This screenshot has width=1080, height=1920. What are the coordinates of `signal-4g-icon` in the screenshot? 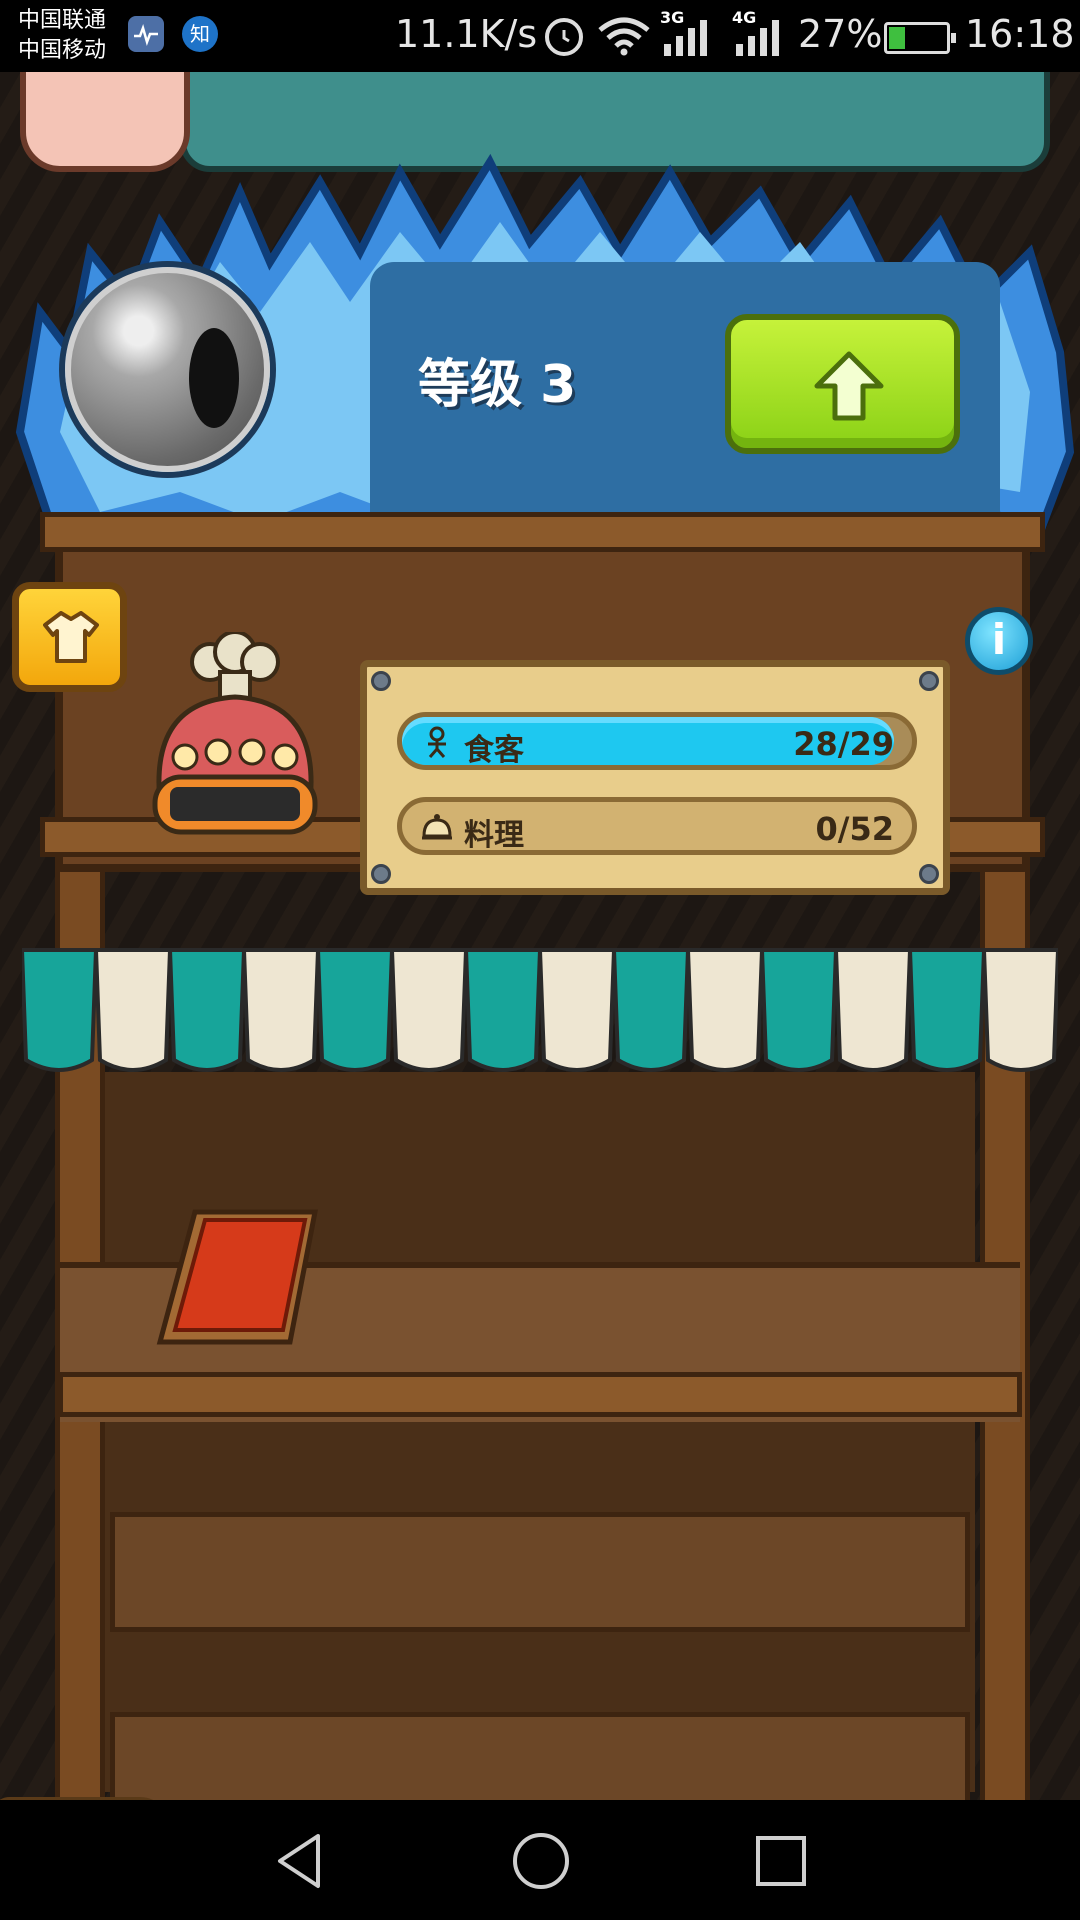 It's located at (757, 38).